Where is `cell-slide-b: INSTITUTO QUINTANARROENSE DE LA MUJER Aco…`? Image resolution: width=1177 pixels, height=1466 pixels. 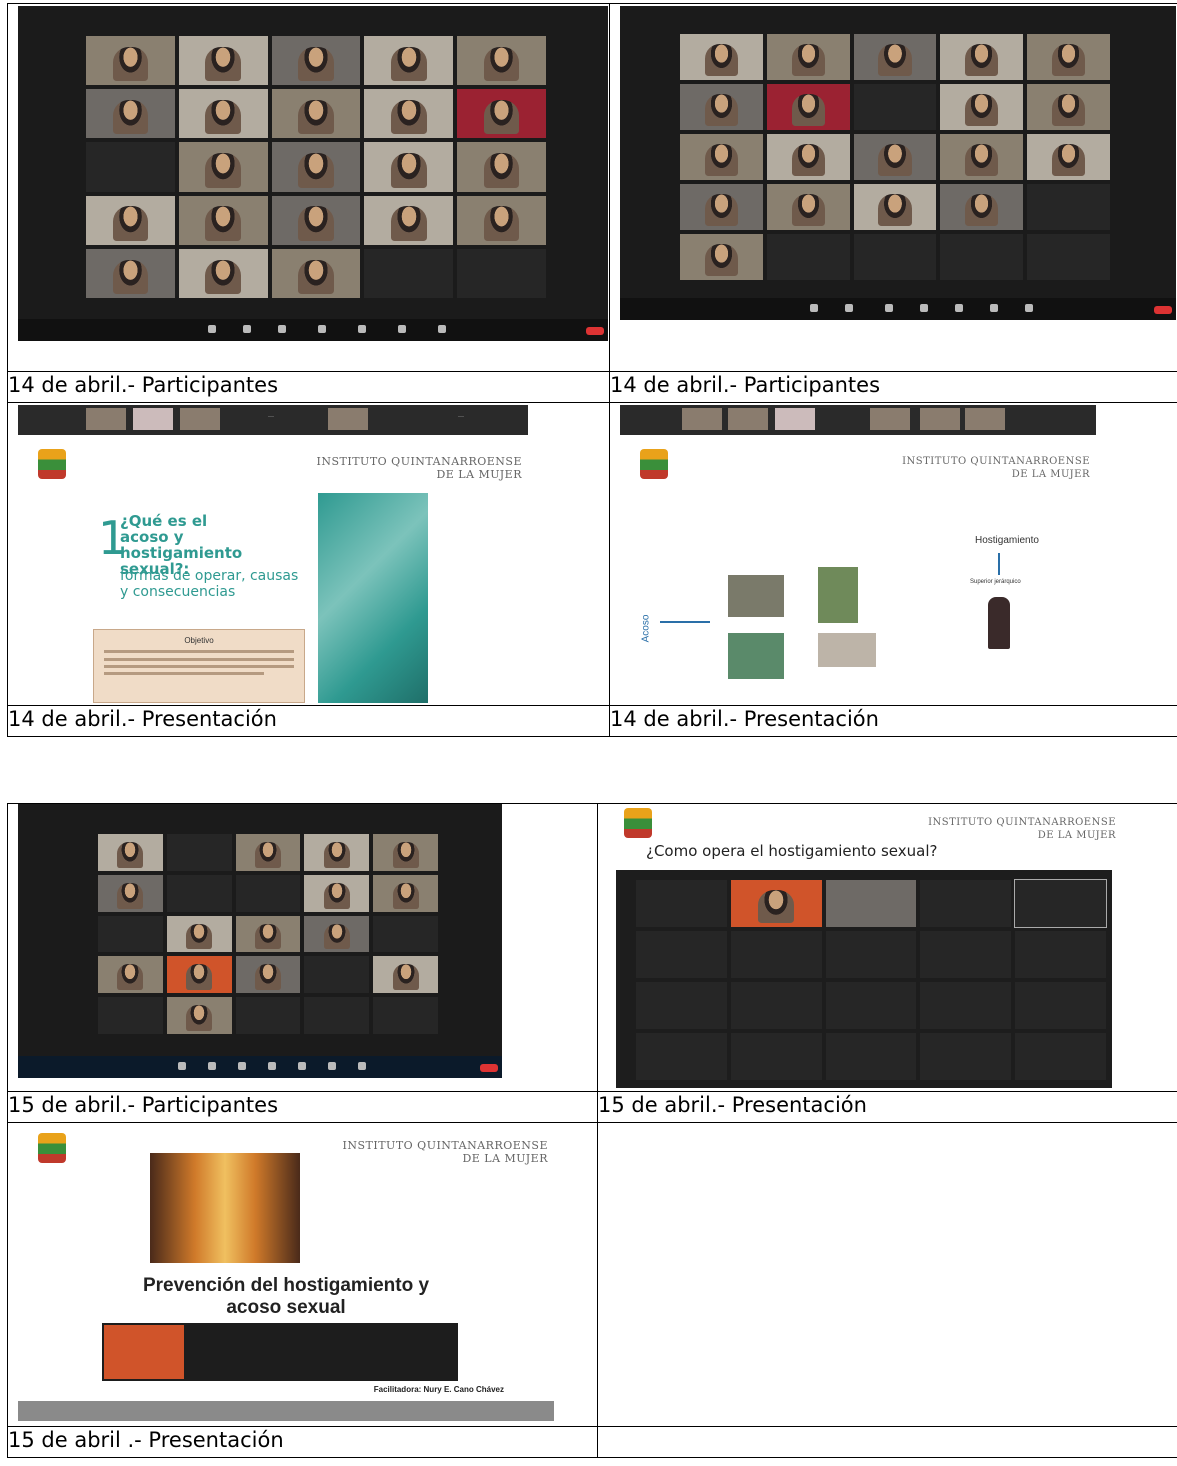 cell-slide-b: INSTITUTO QUINTANARROENSE DE LA MUJER Aco… is located at coordinates (893, 554).